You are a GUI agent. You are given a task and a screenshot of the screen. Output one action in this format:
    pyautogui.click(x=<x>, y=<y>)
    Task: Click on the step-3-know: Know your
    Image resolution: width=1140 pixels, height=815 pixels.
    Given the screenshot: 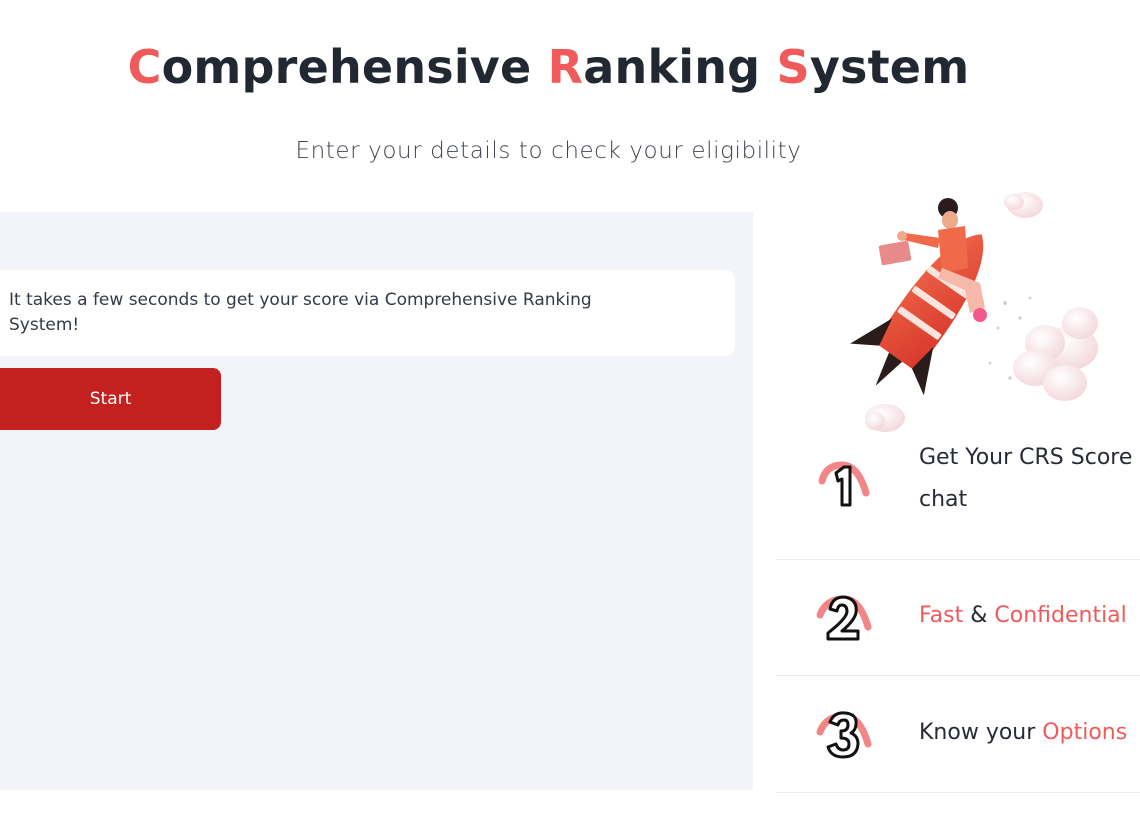 What is the action you would take?
    pyautogui.click(x=977, y=732)
    